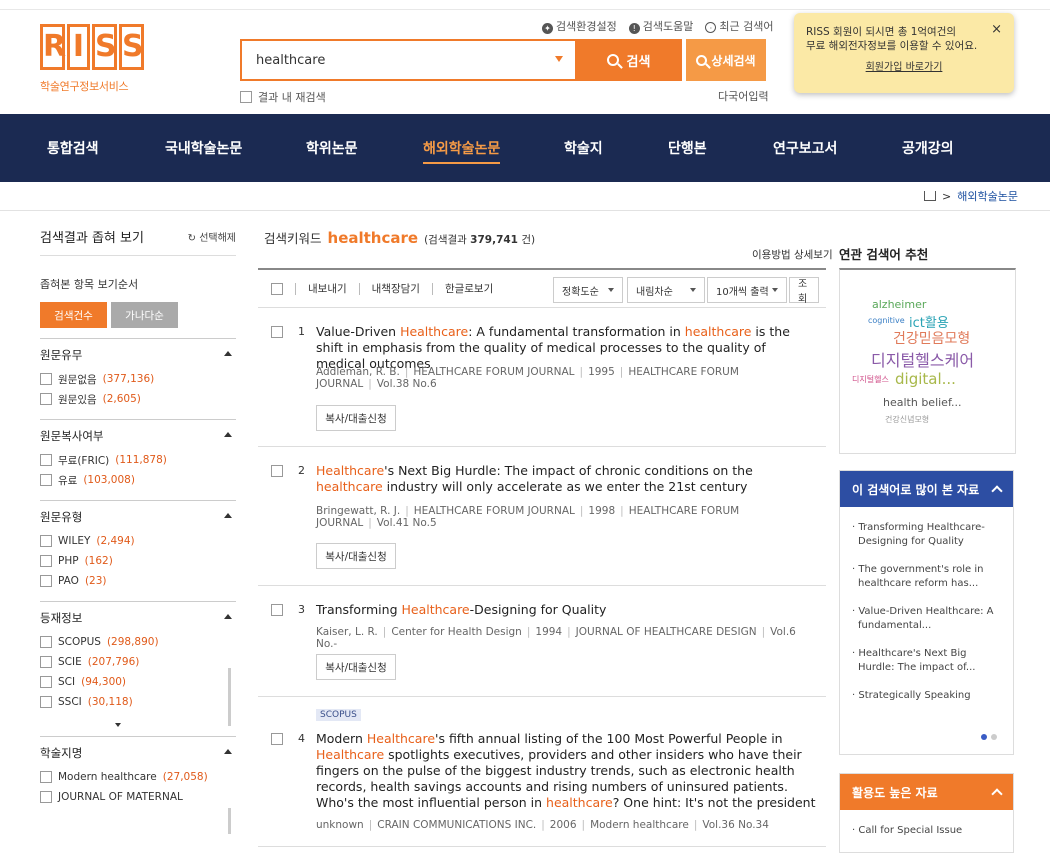 The height and width of the screenshot is (866, 1050). What do you see at coordinates (987, 196) in the screenshot?
I see `breadcrumb-current: 해외학술논문` at bounding box center [987, 196].